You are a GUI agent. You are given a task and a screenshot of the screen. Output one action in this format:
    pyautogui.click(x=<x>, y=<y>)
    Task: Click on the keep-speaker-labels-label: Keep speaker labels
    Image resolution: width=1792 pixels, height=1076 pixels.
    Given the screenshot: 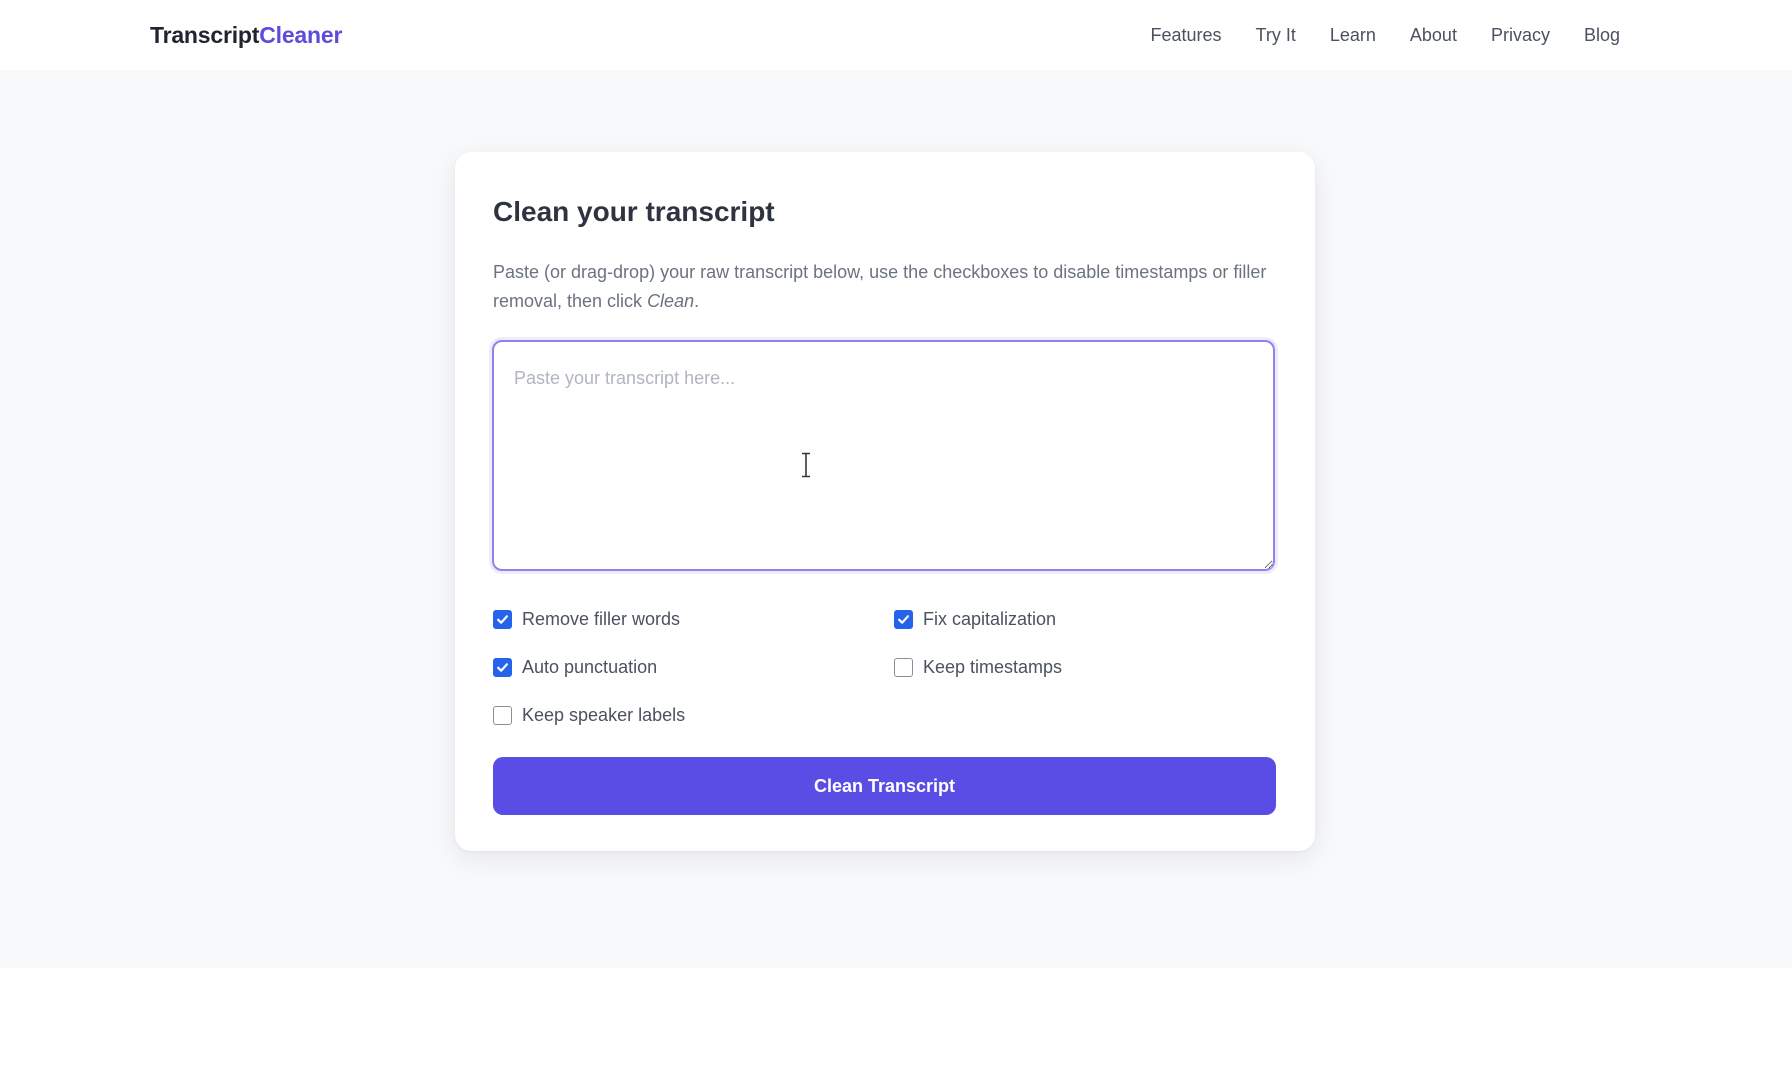 What is the action you would take?
    pyautogui.click(x=604, y=714)
    